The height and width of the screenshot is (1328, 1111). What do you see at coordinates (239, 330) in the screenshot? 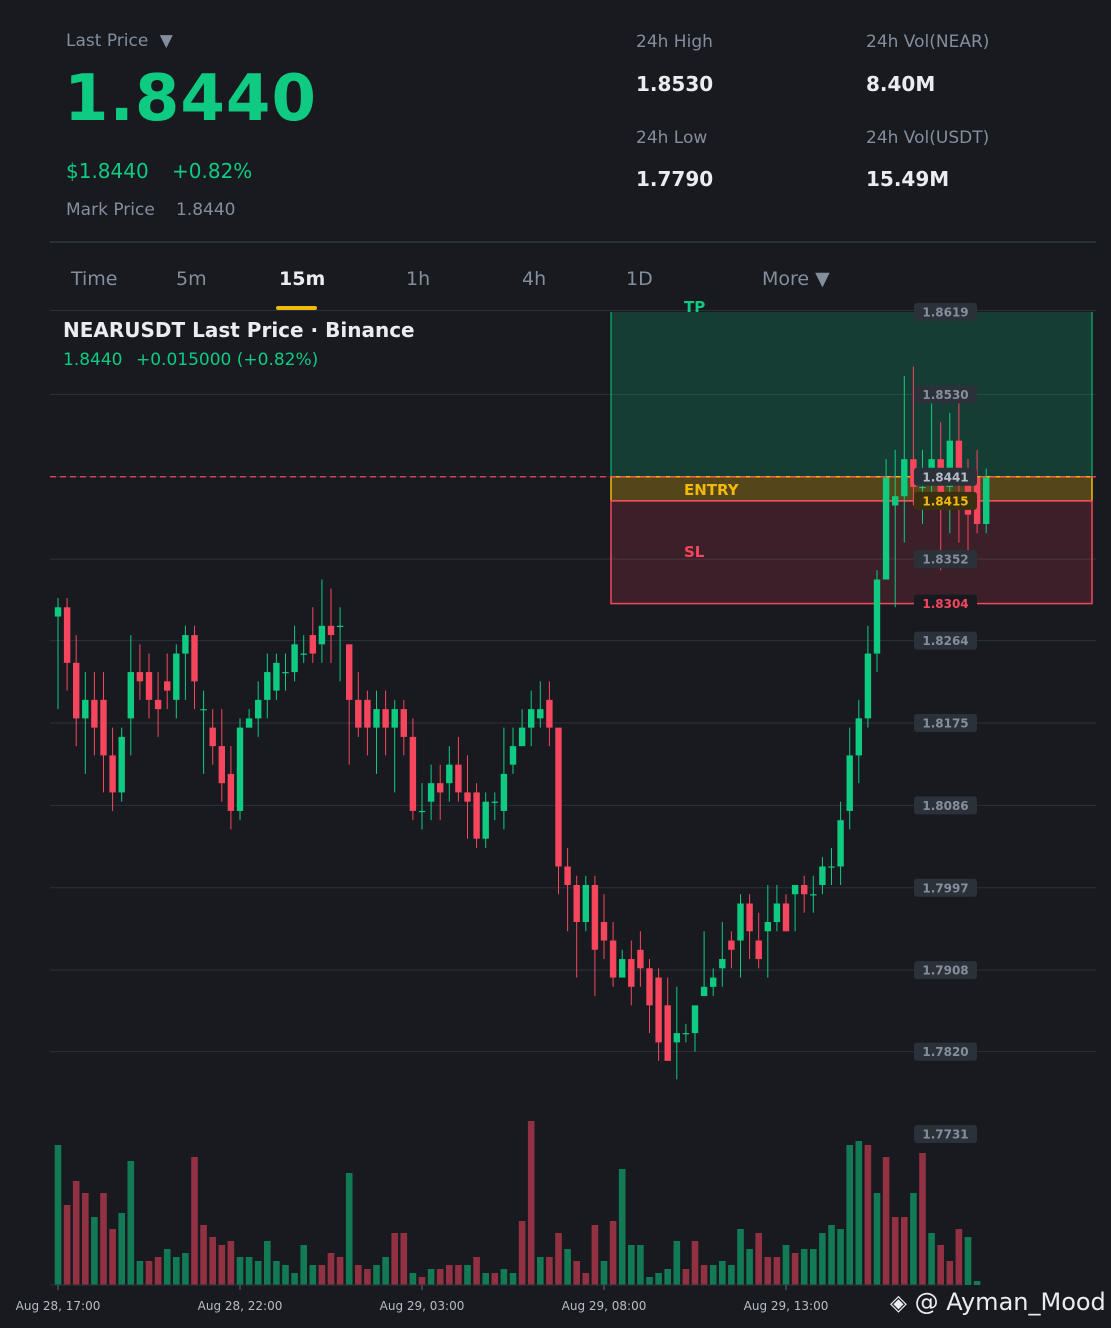
I see `chart-title: NEARUSDT Last Price · Binance` at bounding box center [239, 330].